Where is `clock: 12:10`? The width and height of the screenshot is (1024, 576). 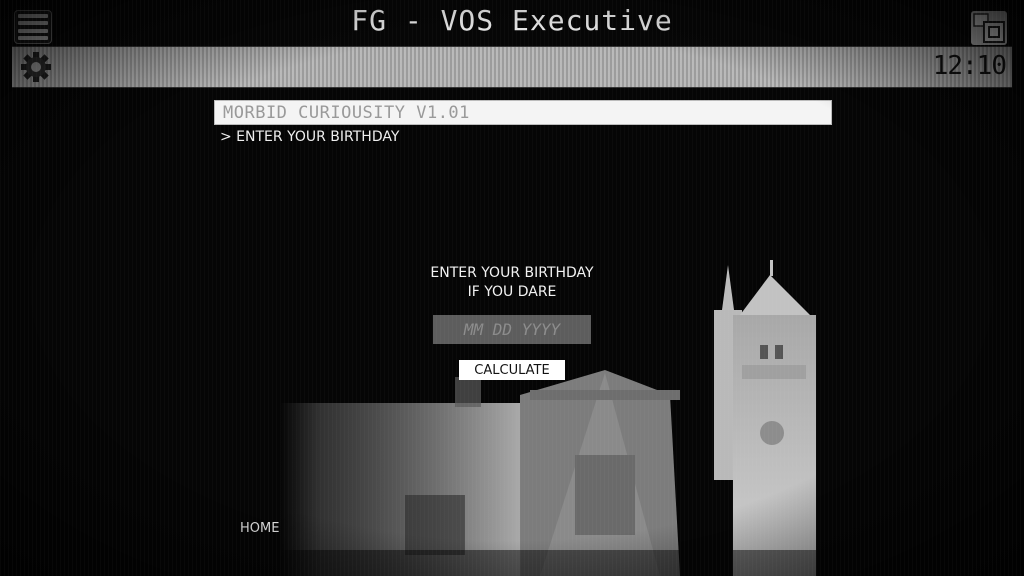
clock: 12:10 is located at coordinates (969, 66).